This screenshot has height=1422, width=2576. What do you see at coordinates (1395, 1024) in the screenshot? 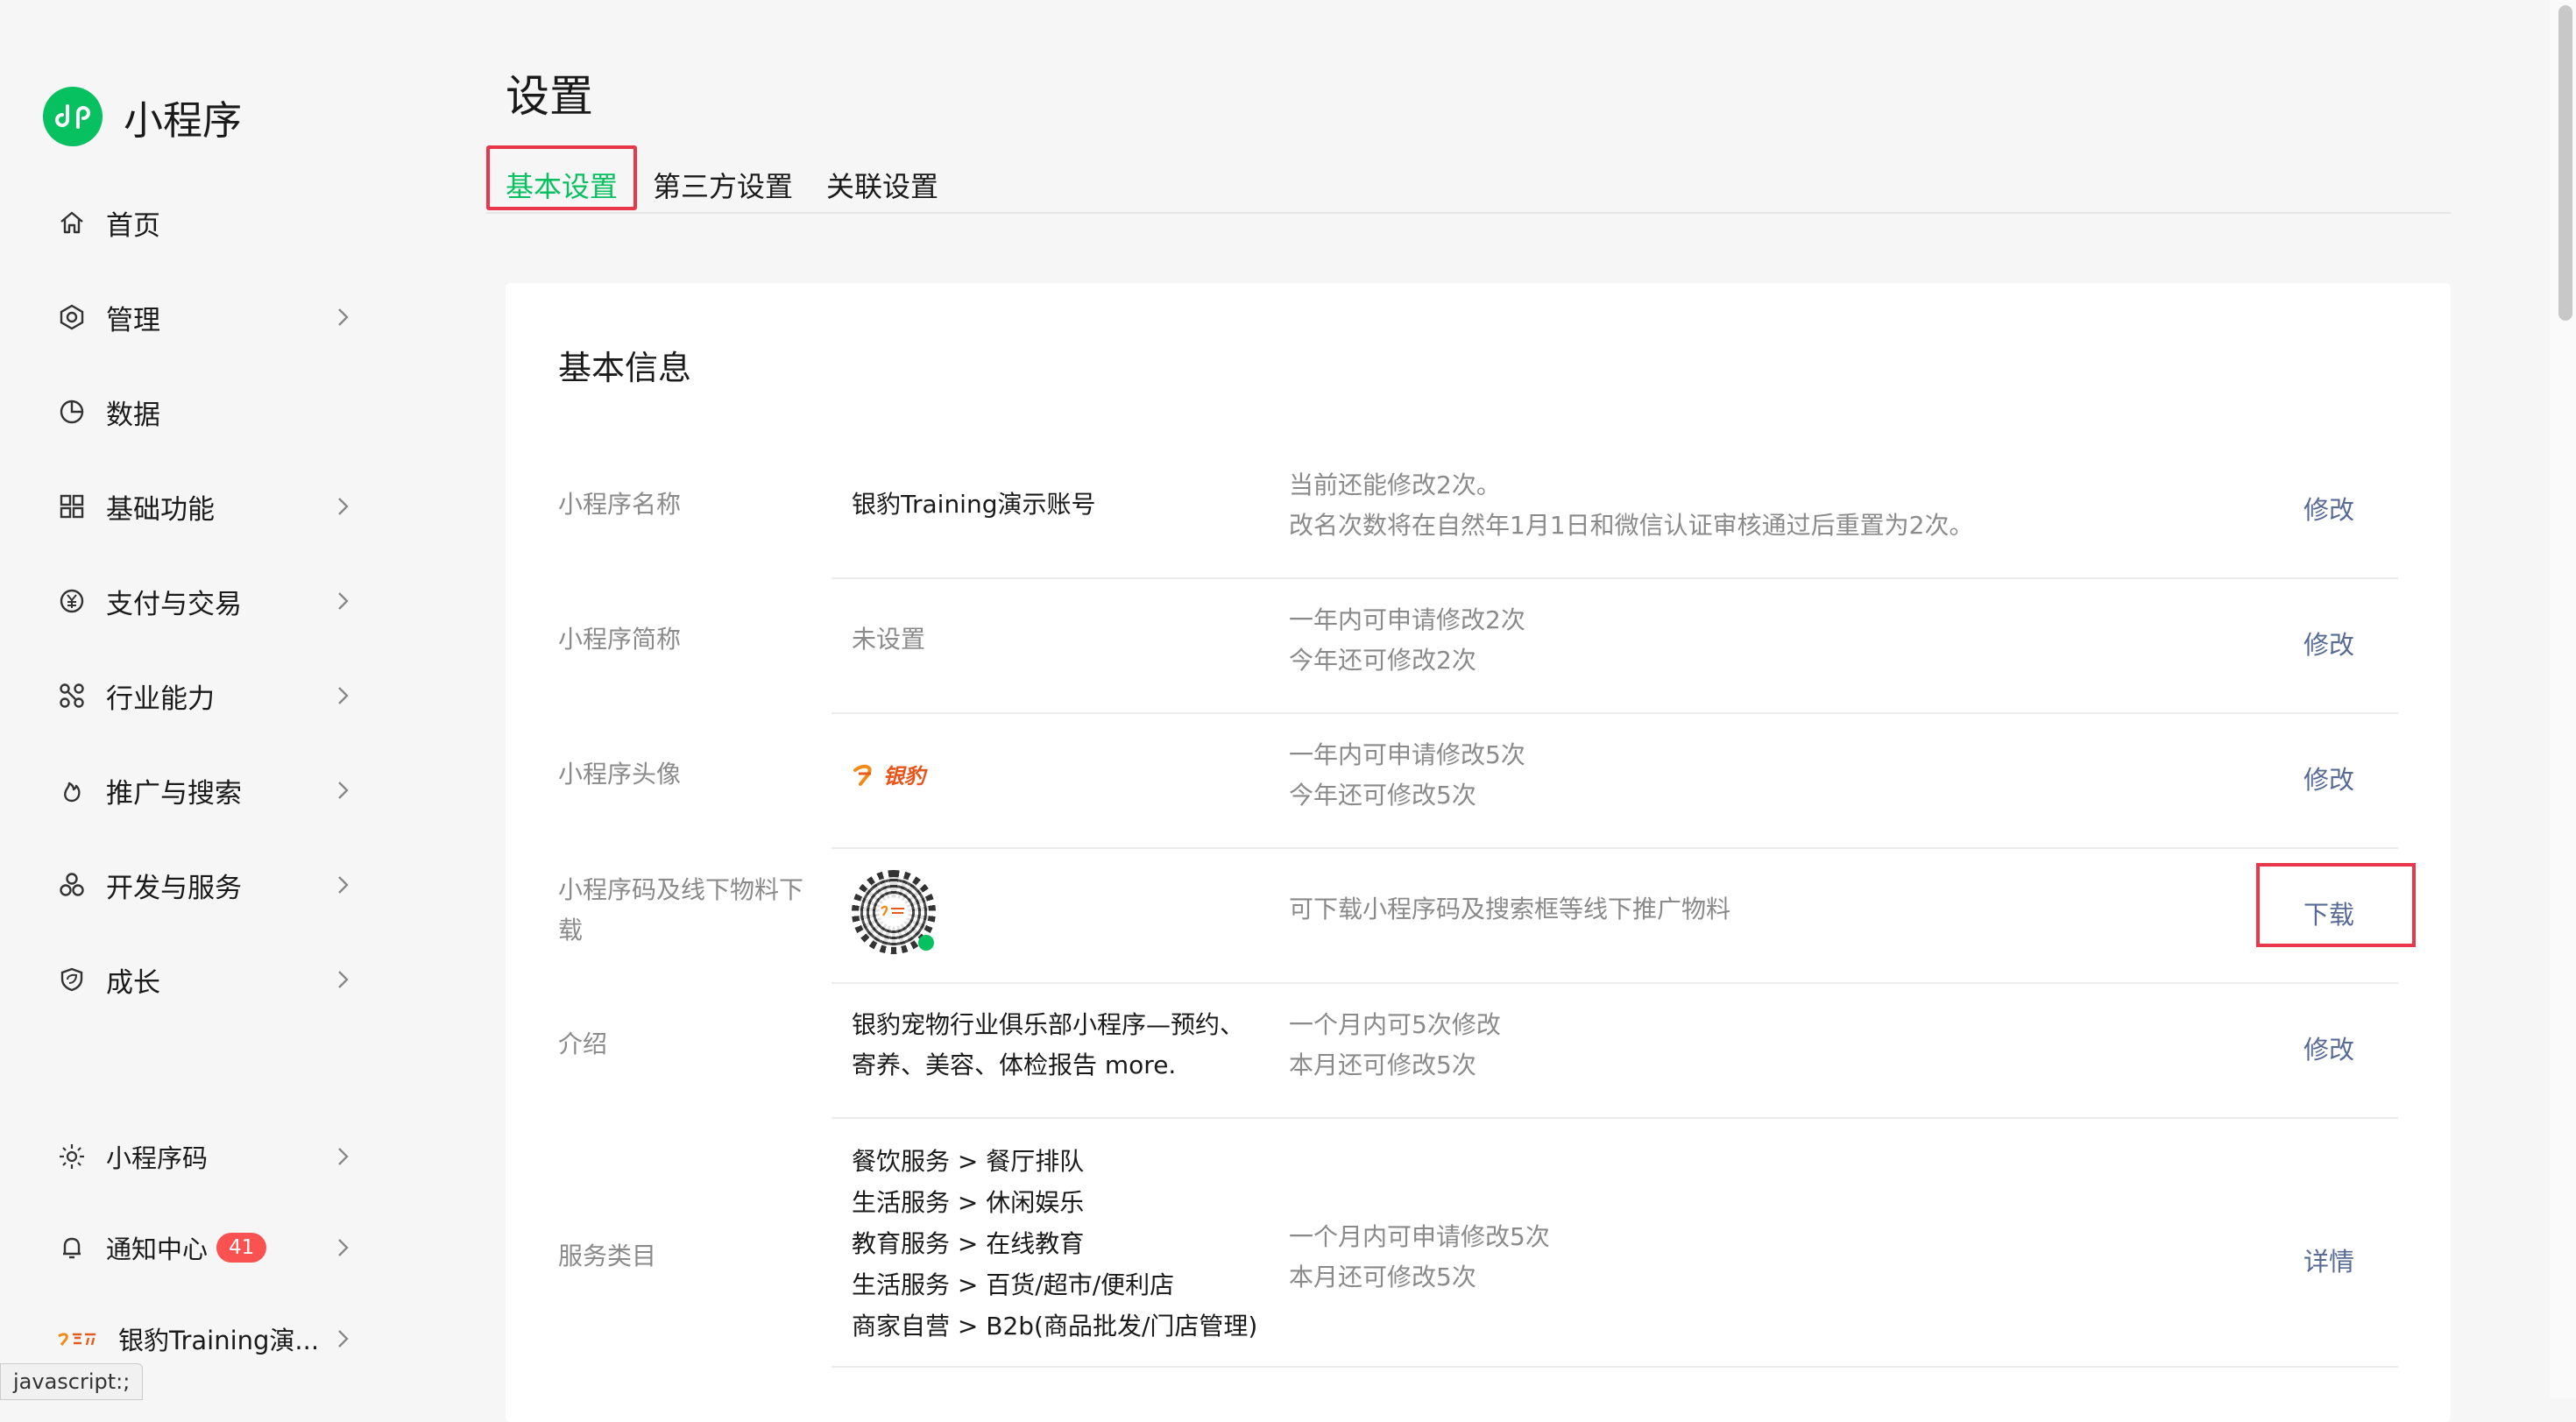
I see `row-tip: 一个月内可5次修改` at bounding box center [1395, 1024].